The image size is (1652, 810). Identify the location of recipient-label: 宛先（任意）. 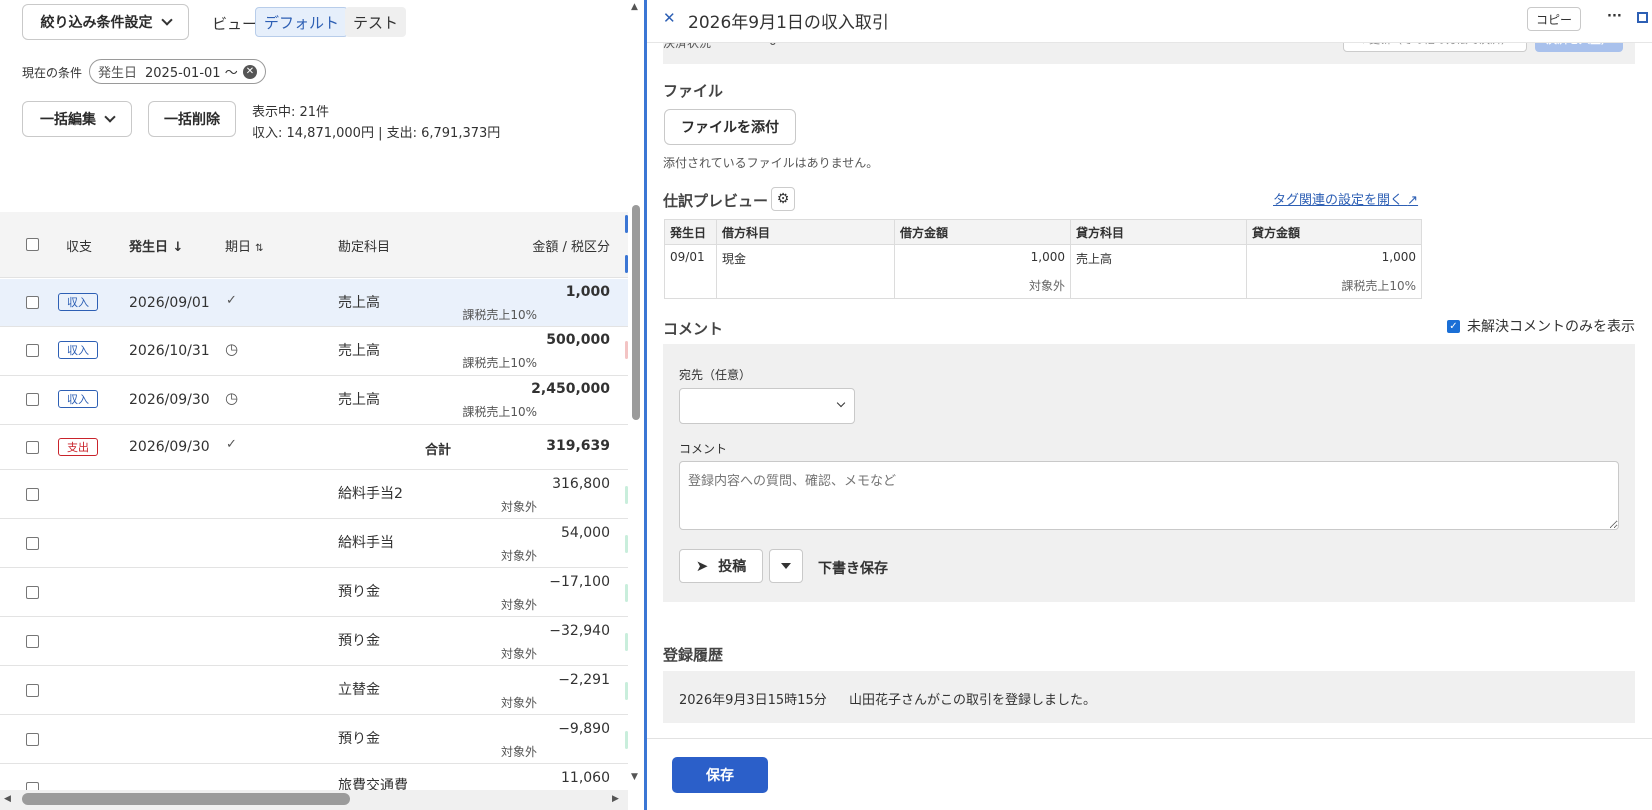
(715, 375).